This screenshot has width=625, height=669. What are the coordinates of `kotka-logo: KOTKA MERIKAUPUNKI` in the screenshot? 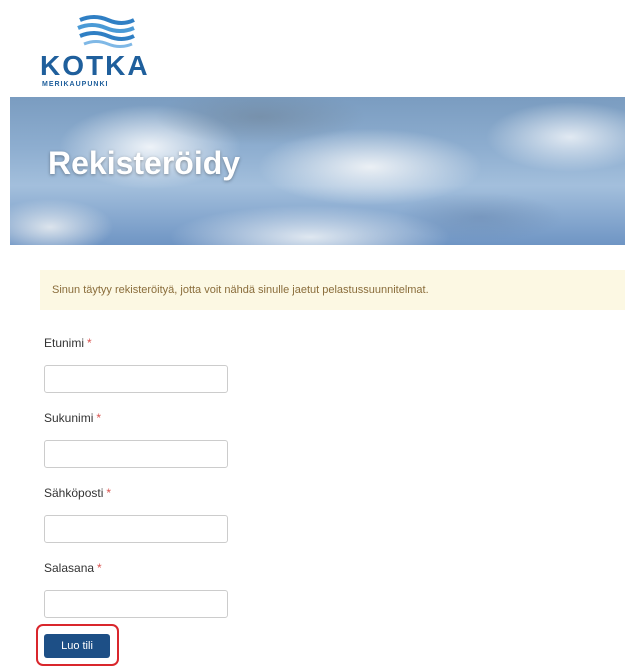 It's located at (105, 52).